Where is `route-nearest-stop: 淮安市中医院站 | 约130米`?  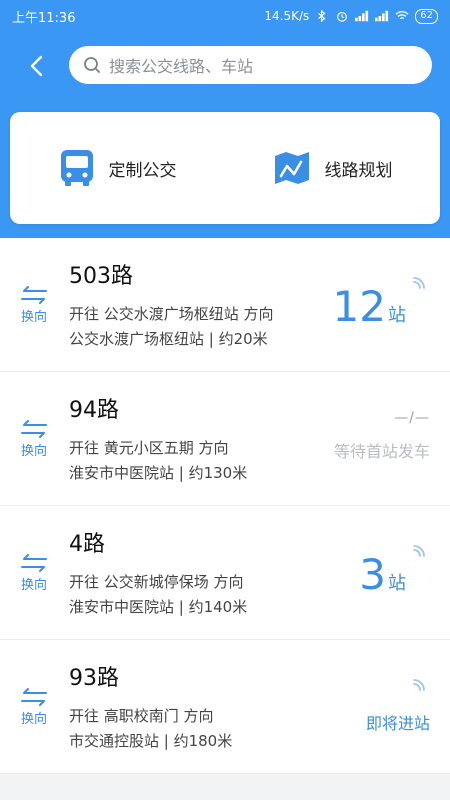 route-nearest-stop: 淮安市中医院站 | 约130米 is located at coordinates (158, 473).